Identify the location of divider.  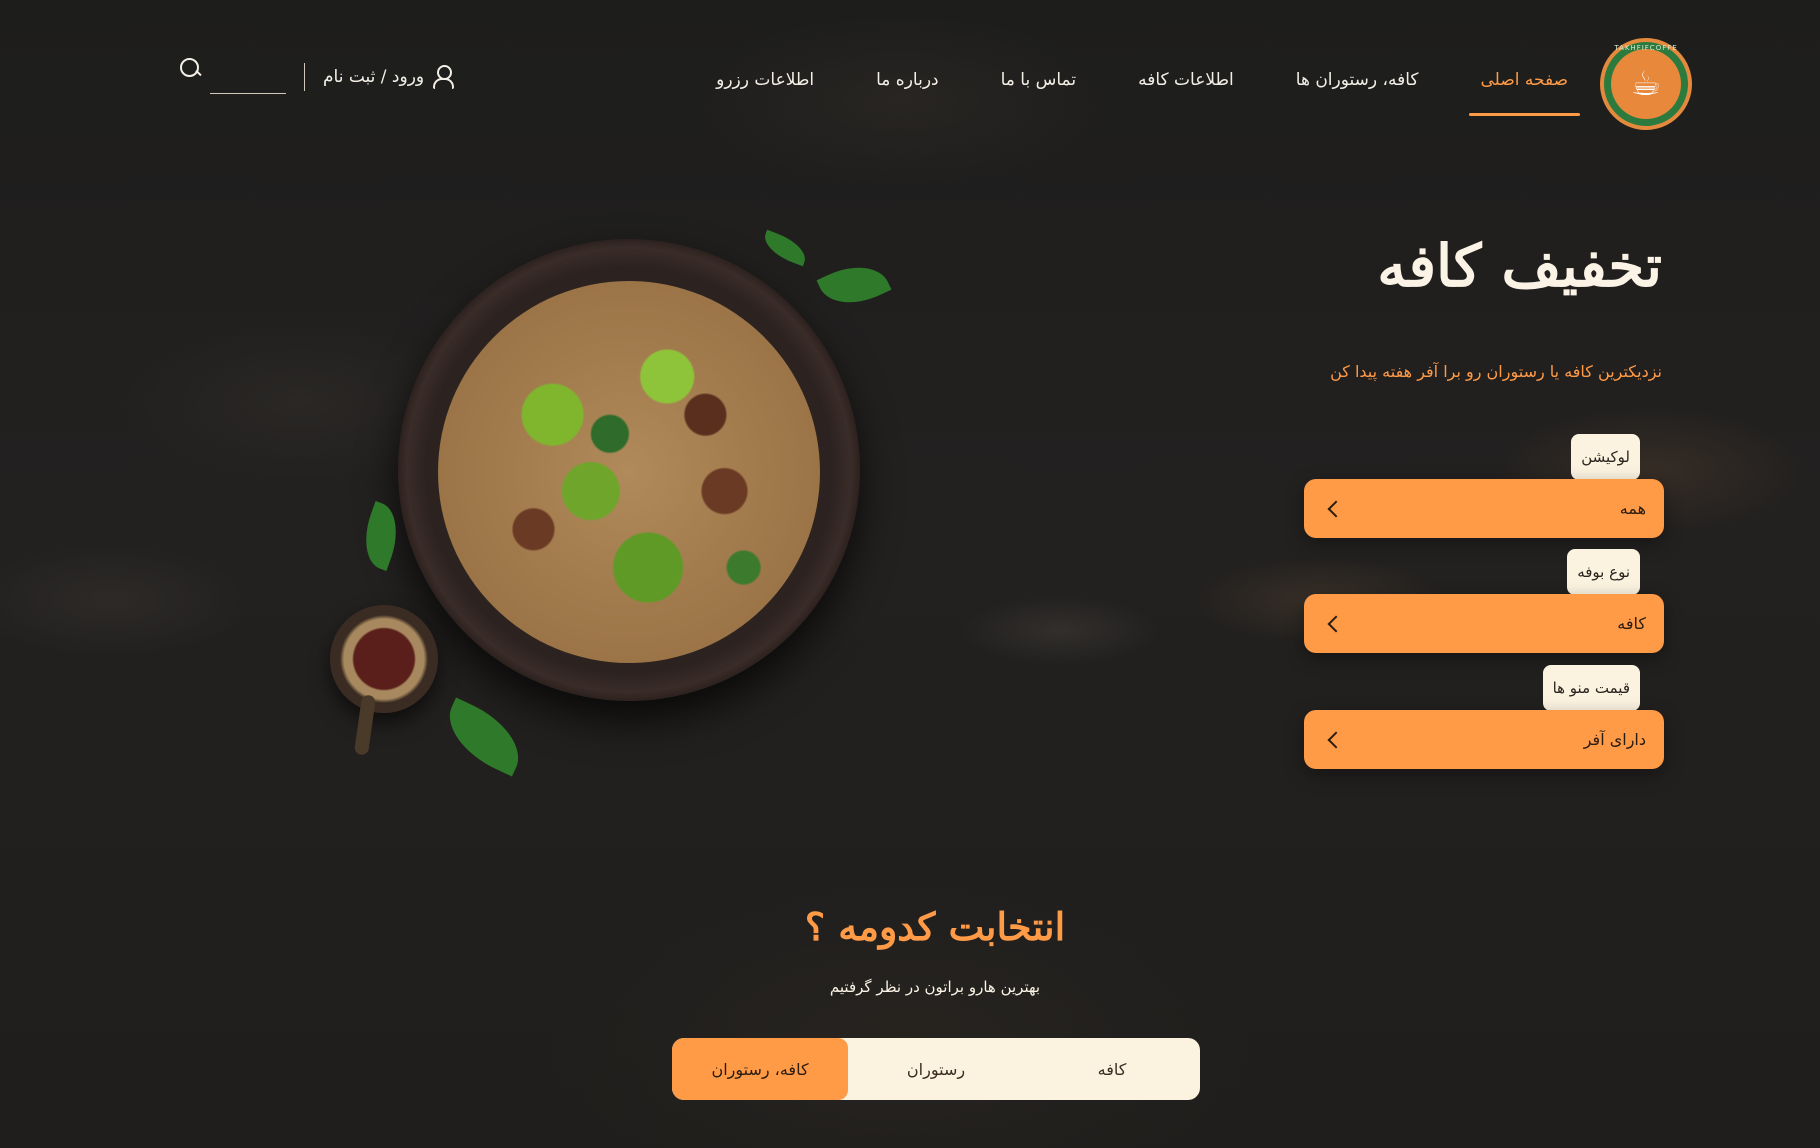
(304, 77).